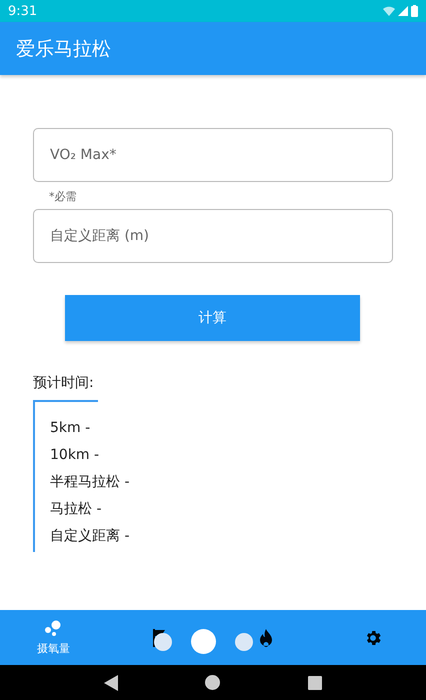  Describe the element at coordinates (90, 482) in the screenshot. I see `result-text: 半程马拉松 -` at that location.